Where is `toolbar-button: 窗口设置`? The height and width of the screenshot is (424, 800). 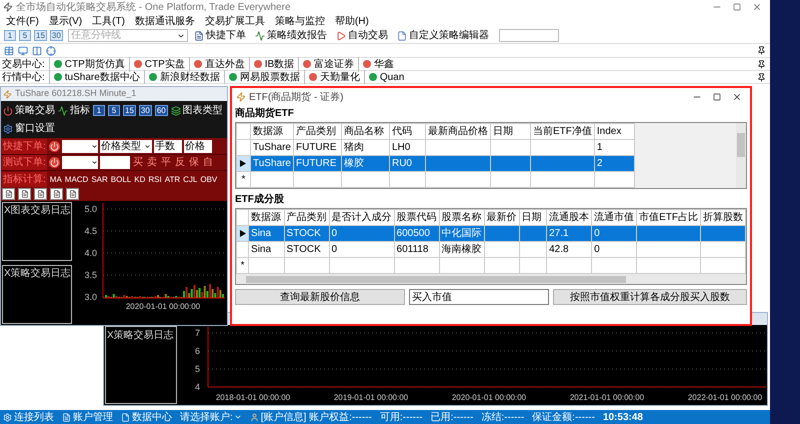 toolbar-button: 窗口设置 is located at coordinates (29, 128).